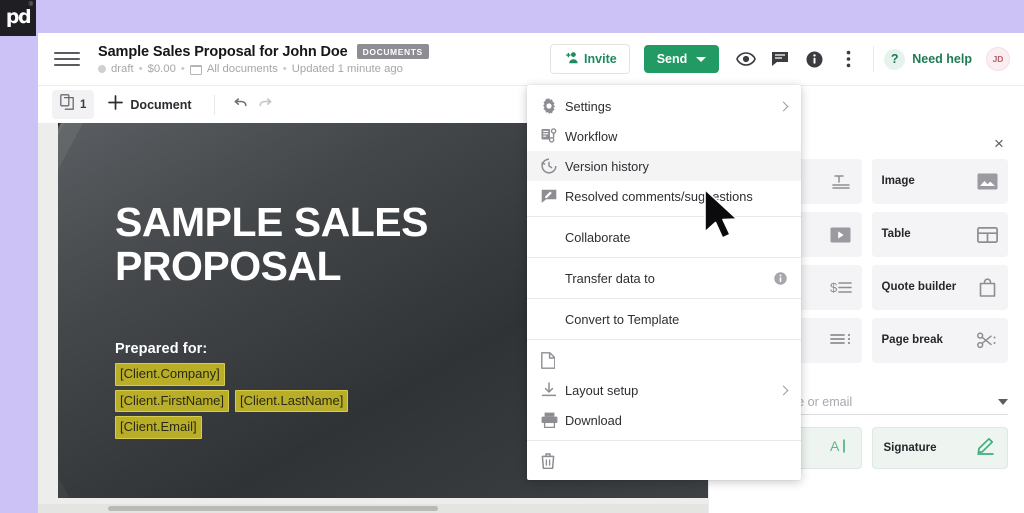  What do you see at coordinates (746, 59) in the screenshot?
I see `preview-eye-icon` at bounding box center [746, 59].